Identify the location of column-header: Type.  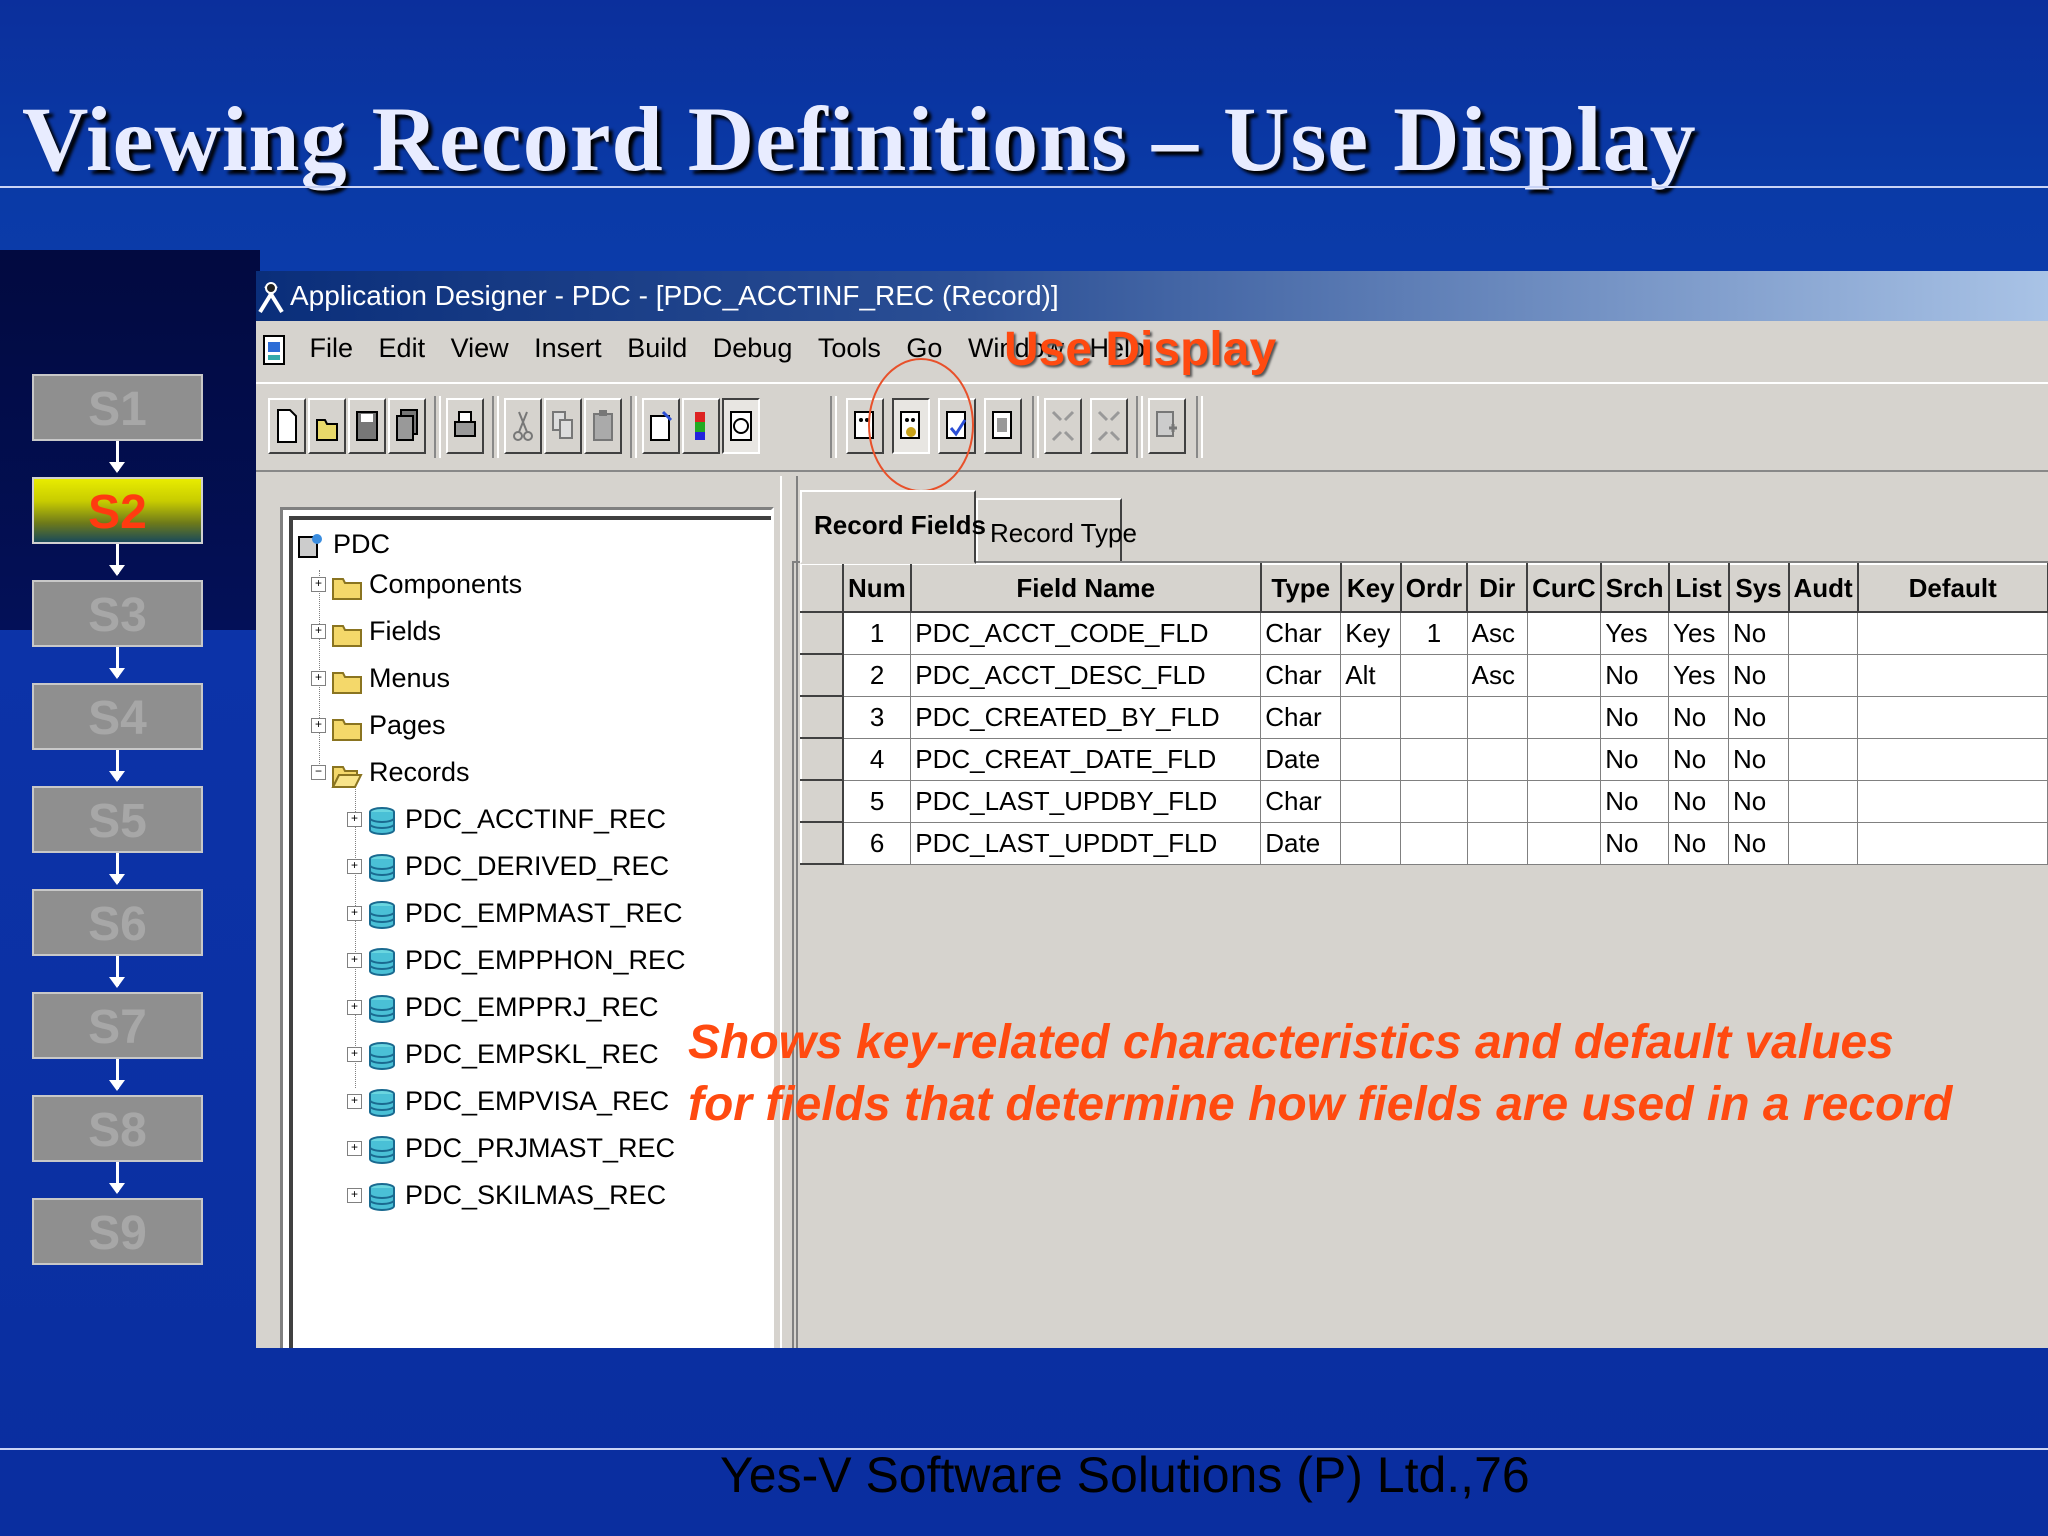
(1300, 588).